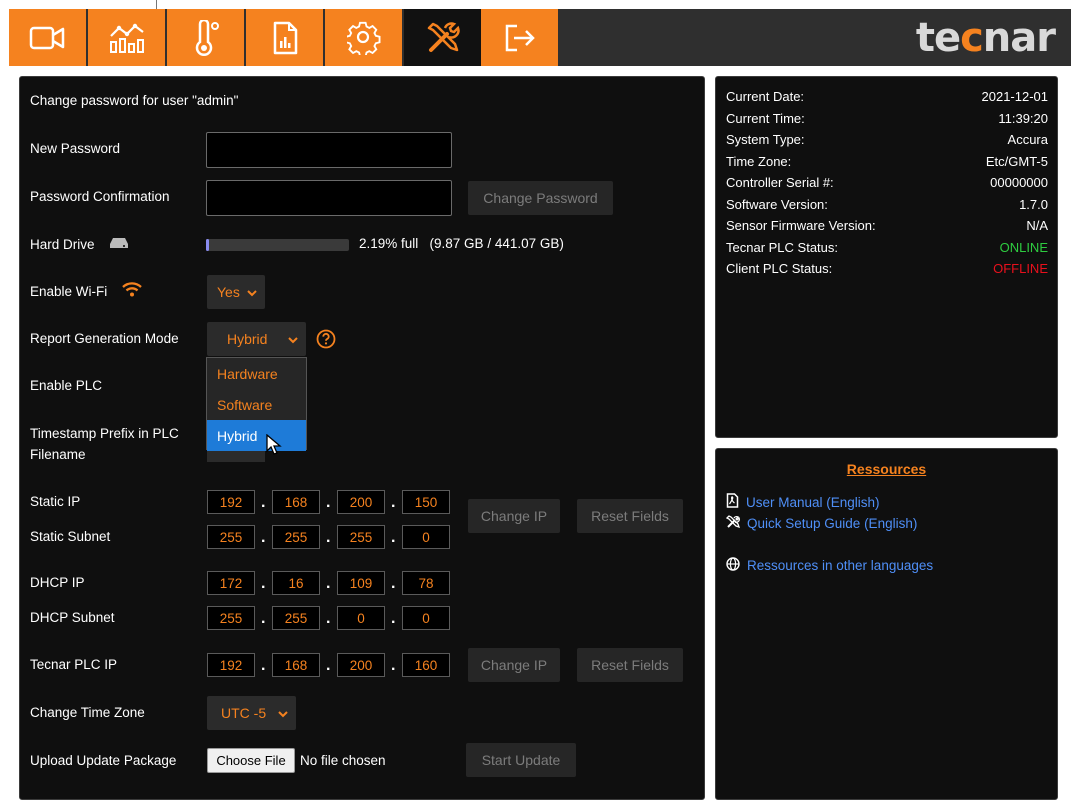 The width and height of the screenshot is (1071, 804). Describe the element at coordinates (57, 582) in the screenshot. I see `dhcp-ip-label: DHCP IP` at that location.